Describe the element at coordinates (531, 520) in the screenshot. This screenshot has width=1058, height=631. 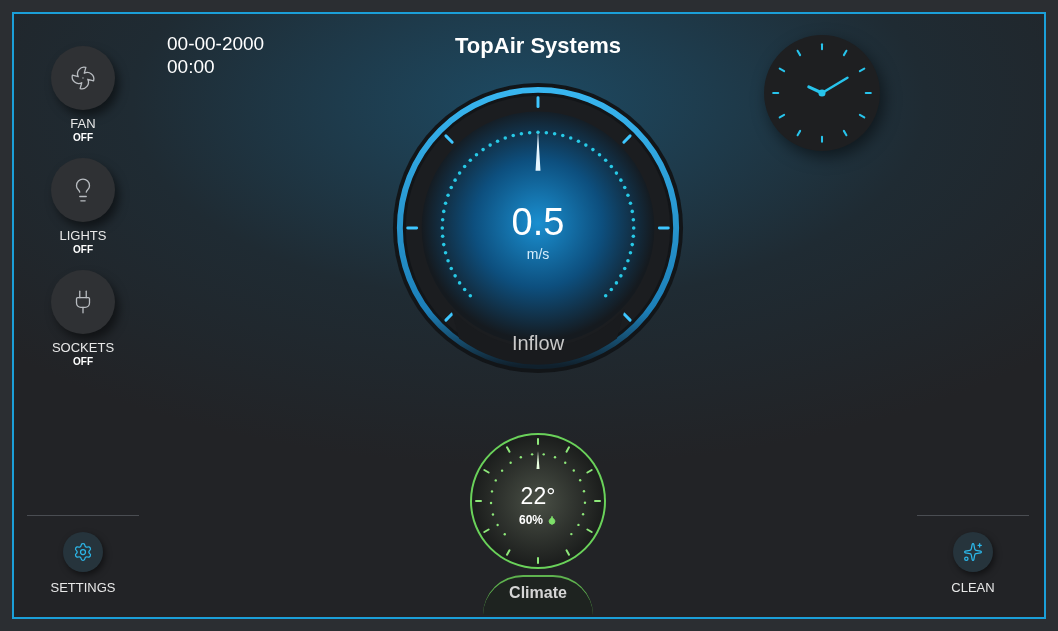
I see `humidity-value: 60%` at that location.